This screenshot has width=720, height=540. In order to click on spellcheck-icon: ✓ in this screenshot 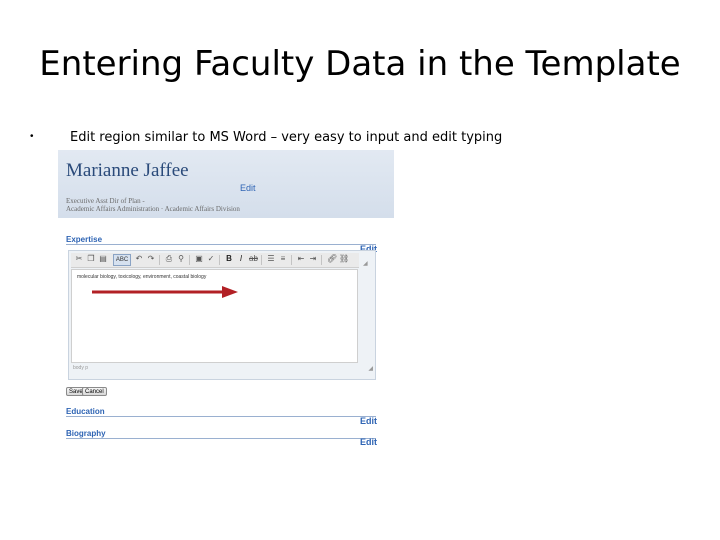, I will do `click(211, 259)`.